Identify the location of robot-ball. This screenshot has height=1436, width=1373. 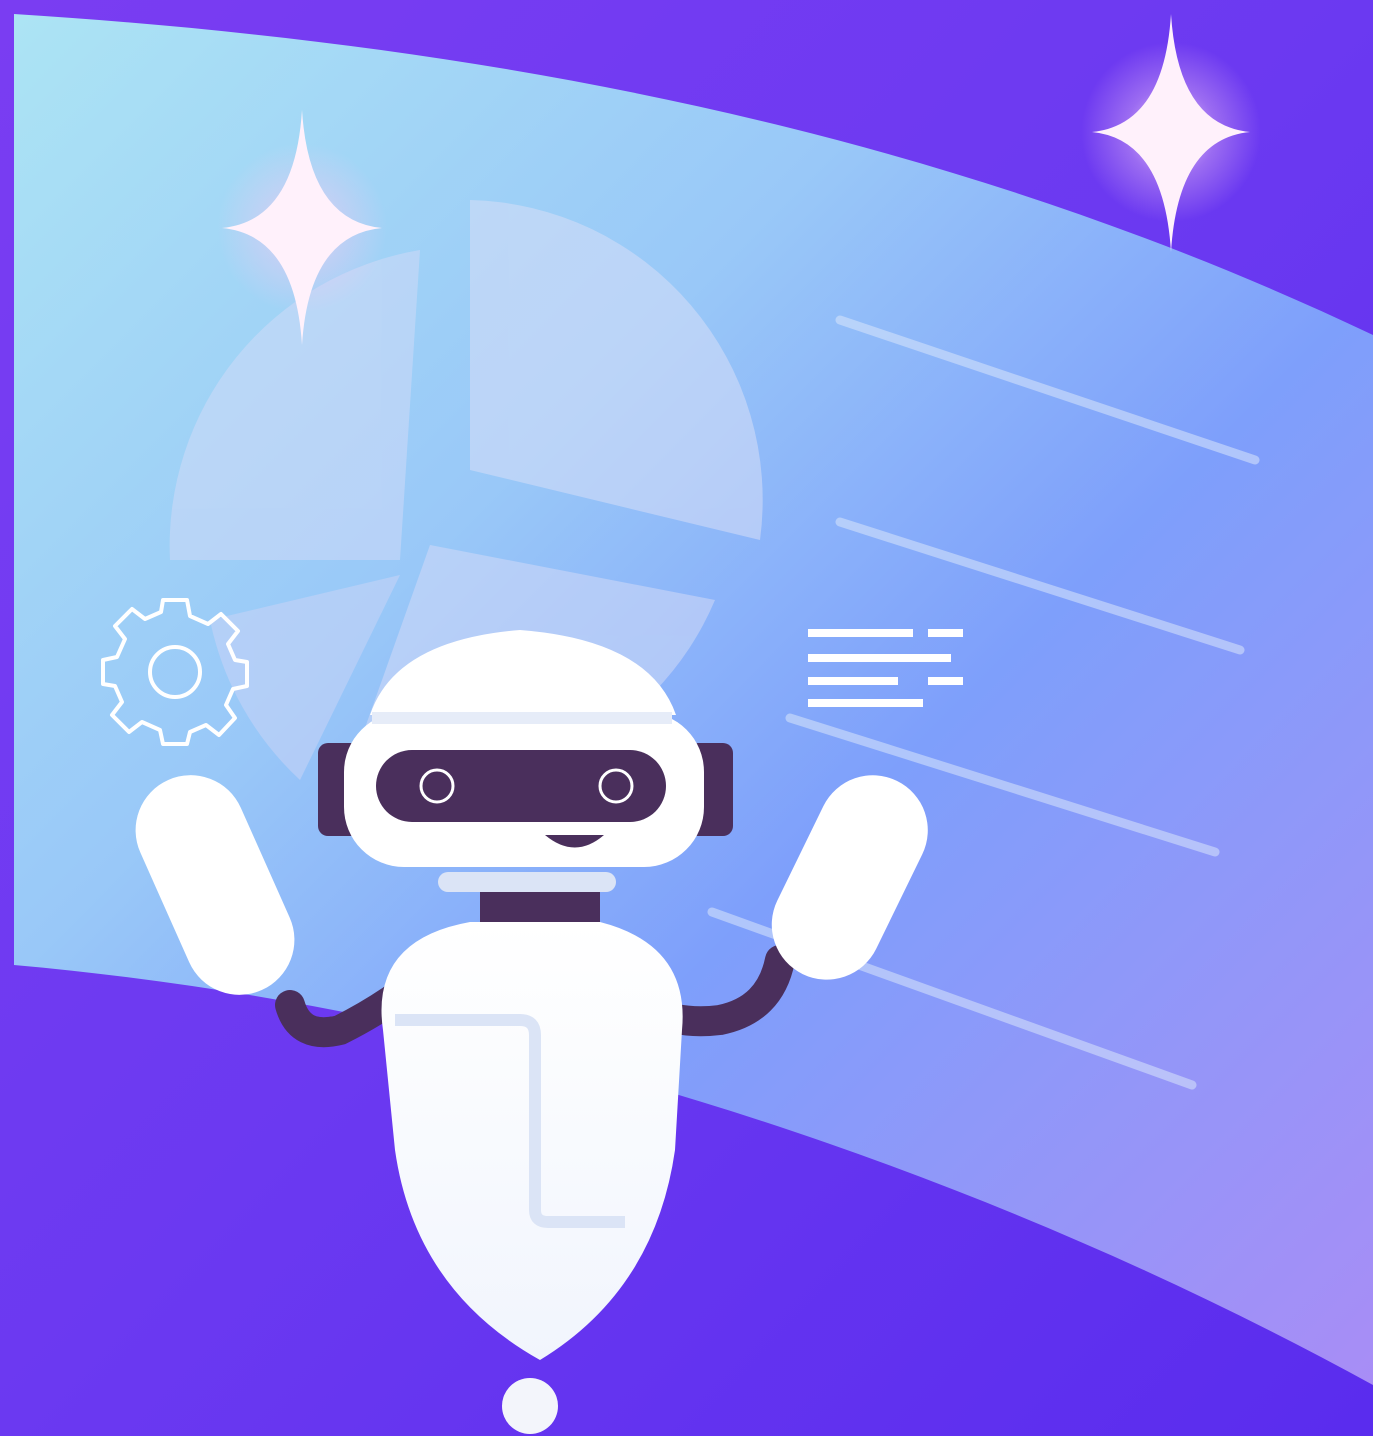
(530, 1406).